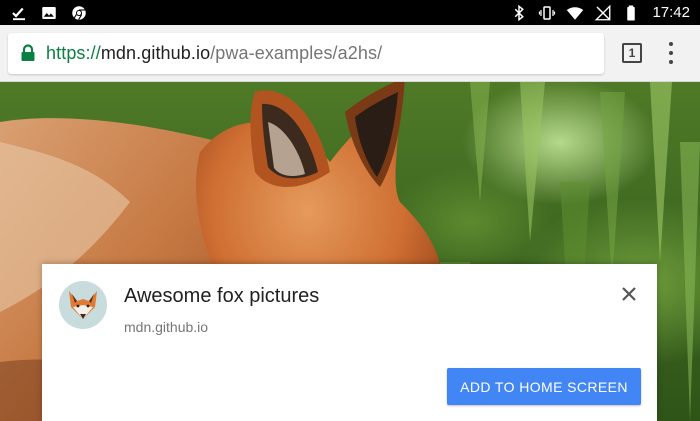 Image resolution: width=700 pixels, height=421 pixels. Describe the element at coordinates (631, 13) in the screenshot. I see `battery-icon` at that location.